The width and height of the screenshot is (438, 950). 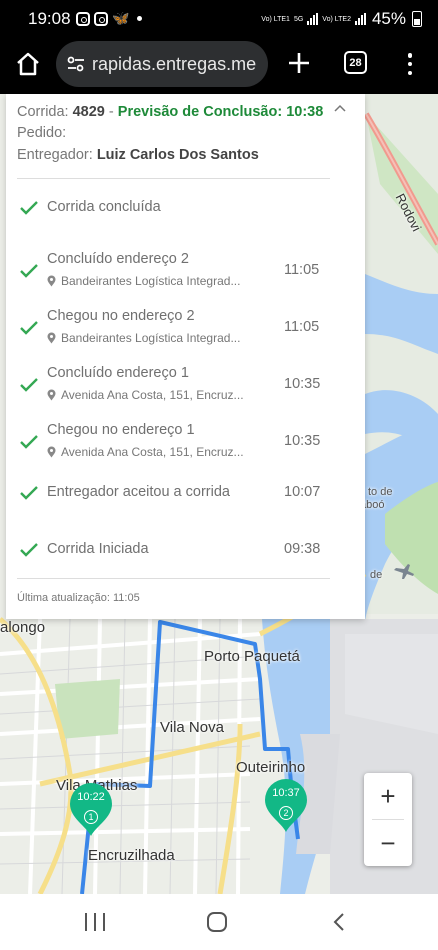 I want to click on zoom-control: + −, so click(x=388, y=819).